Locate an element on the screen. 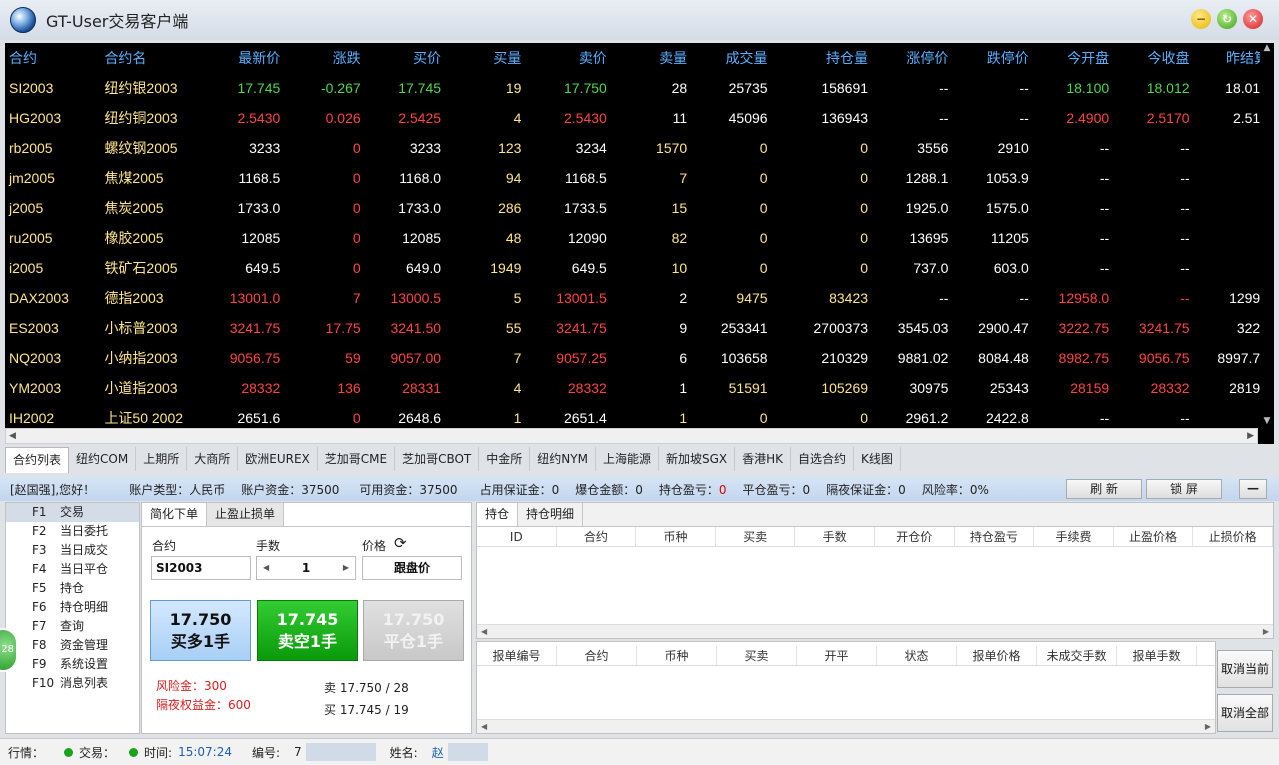  menu-item: F4 当日平仓 is located at coordinates (72, 569).